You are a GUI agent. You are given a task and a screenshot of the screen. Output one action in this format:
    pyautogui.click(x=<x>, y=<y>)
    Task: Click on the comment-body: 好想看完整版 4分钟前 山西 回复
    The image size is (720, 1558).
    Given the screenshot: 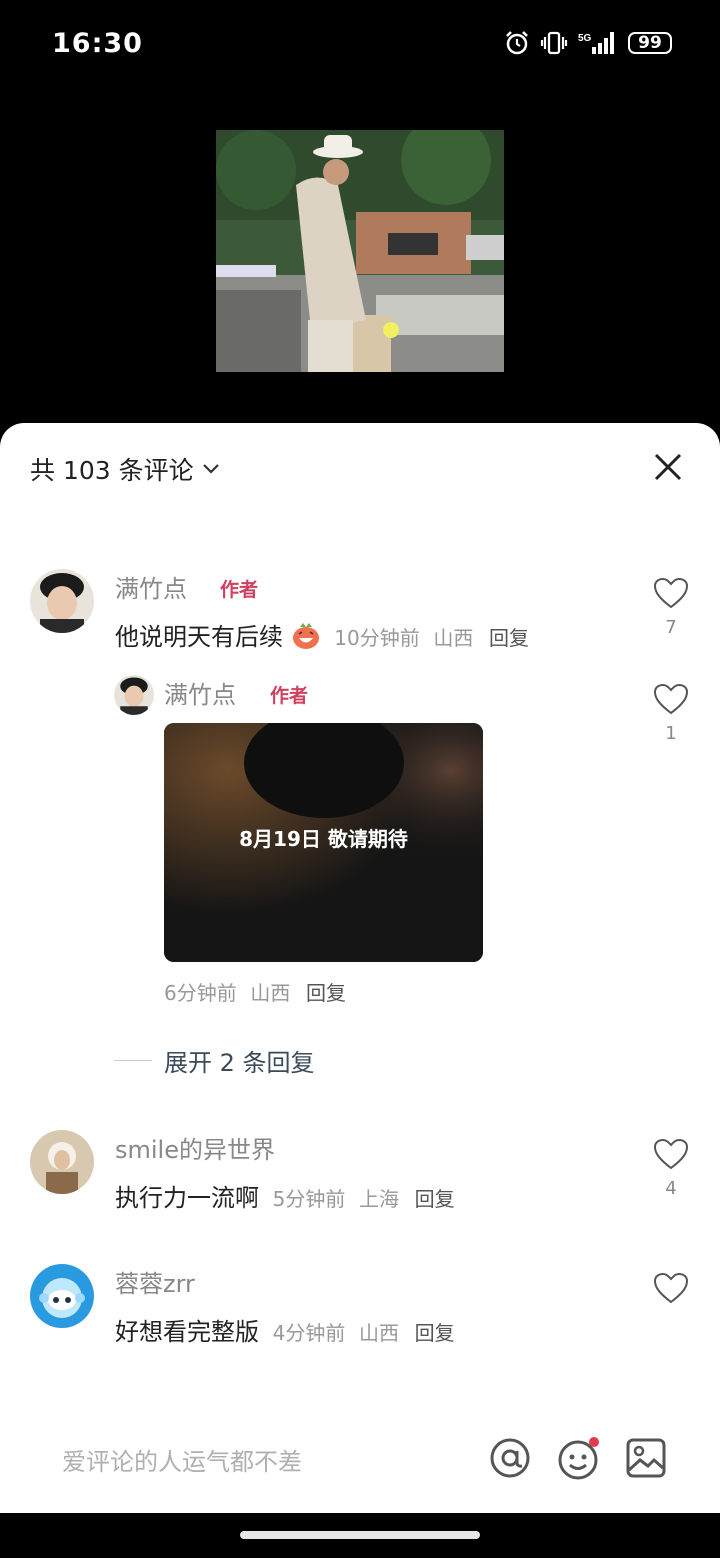 What is the action you would take?
    pyautogui.click(x=285, y=1329)
    